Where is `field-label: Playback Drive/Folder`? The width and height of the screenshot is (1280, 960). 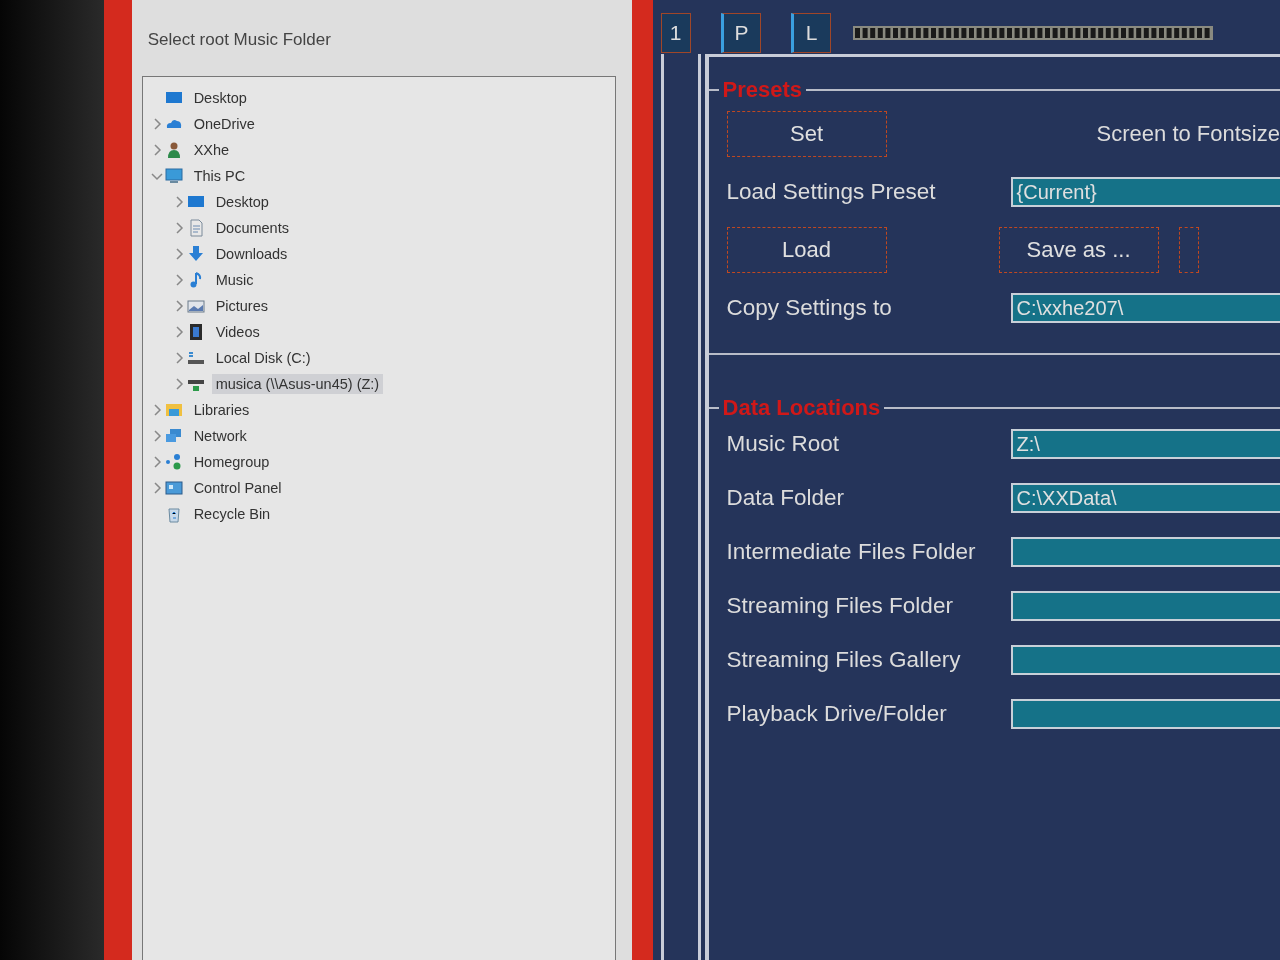
field-label: Playback Drive/Folder is located at coordinates (837, 714).